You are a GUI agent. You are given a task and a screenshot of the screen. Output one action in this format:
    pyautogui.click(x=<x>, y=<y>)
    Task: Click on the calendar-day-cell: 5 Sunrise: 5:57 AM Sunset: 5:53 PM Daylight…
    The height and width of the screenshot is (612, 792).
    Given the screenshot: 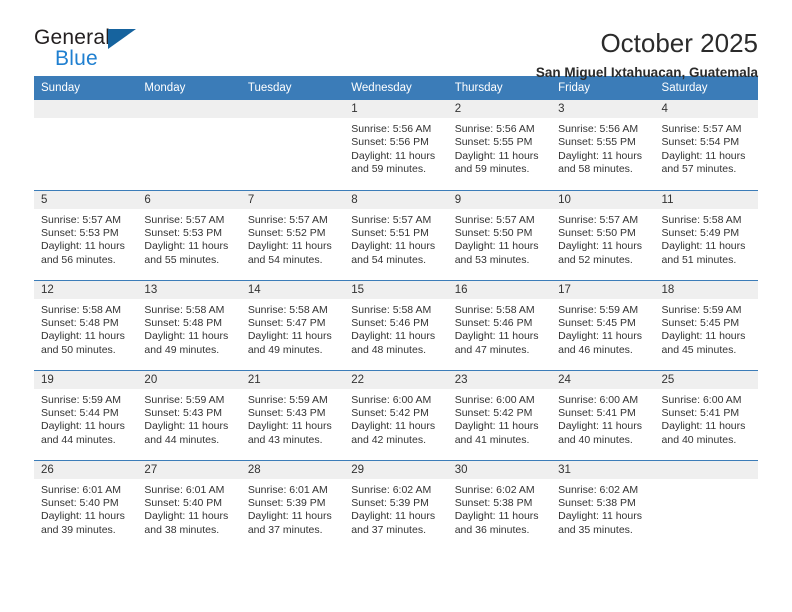 What is the action you would take?
    pyautogui.click(x=86, y=234)
    